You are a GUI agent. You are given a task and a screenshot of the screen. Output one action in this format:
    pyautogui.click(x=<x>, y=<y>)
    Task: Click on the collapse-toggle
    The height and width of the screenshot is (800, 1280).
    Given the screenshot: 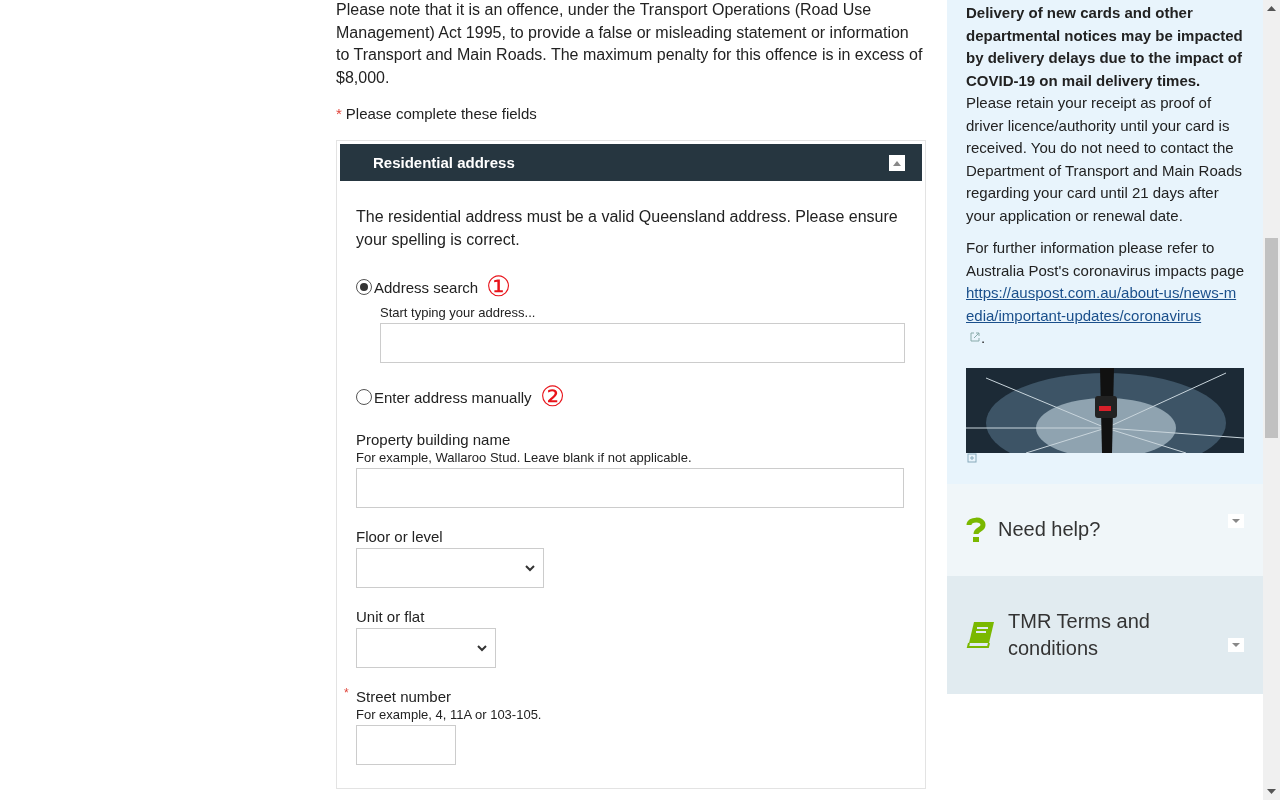 What is the action you would take?
    pyautogui.click(x=897, y=162)
    